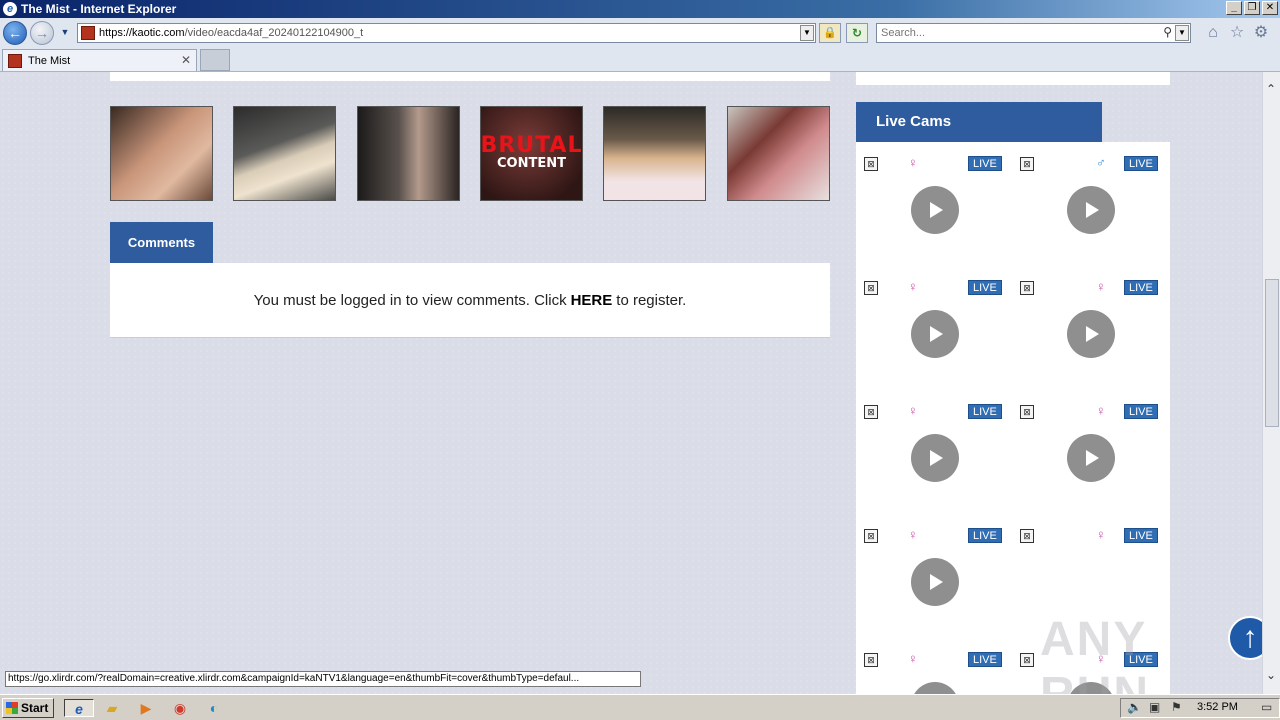 This screenshot has height=720, width=1280. Describe the element at coordinates (99, 9) in the screenshot. I see `window-title: The Mist - Internet Explorer` at that location.